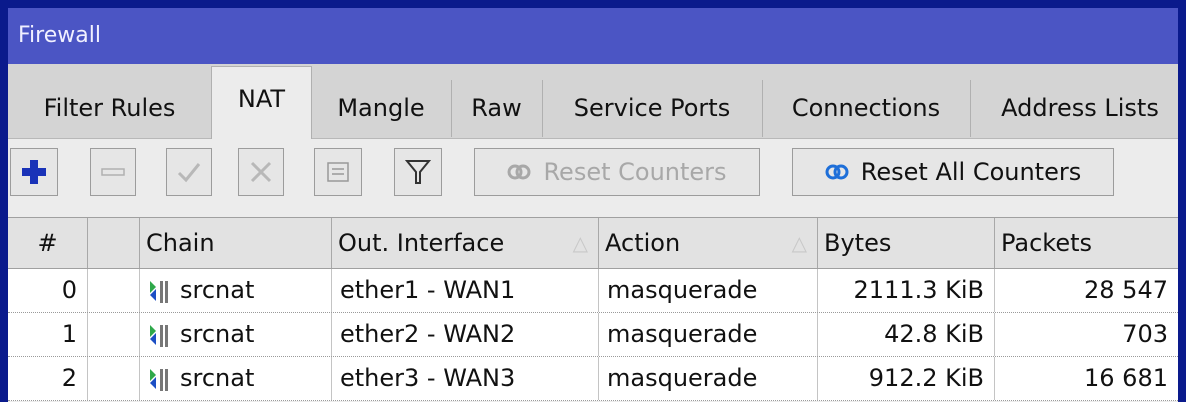 Image resolution: width=1186 pixels, height=402 pixels. I want to click on enable-button, so click(189, 172).